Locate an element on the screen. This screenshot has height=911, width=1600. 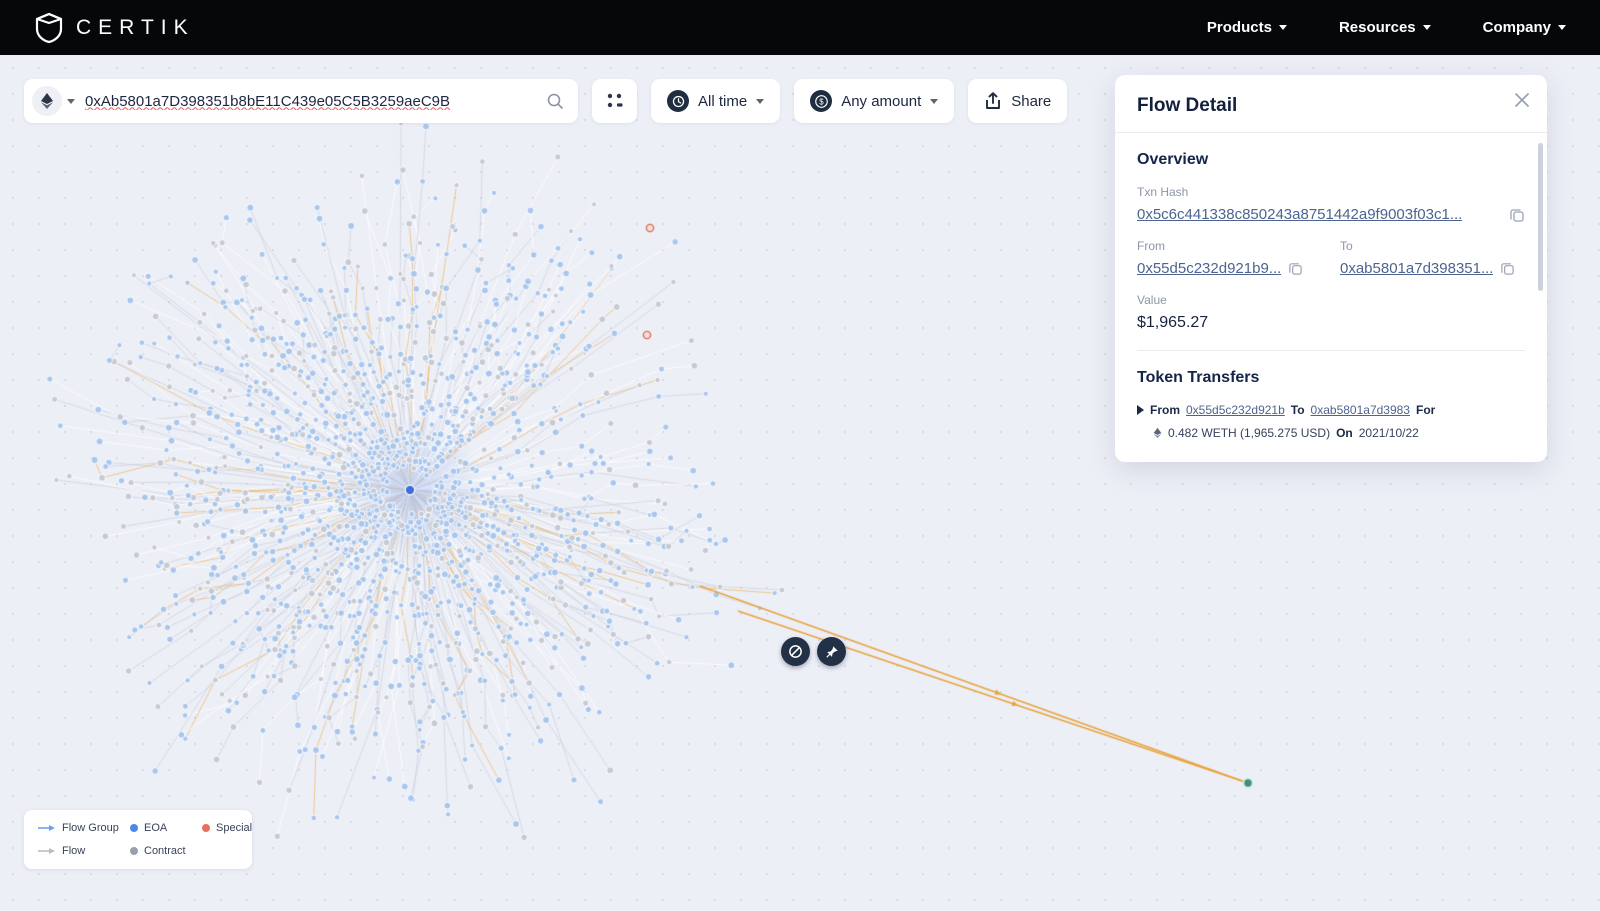
legend-special: Special is located at coordinates (231, 828).